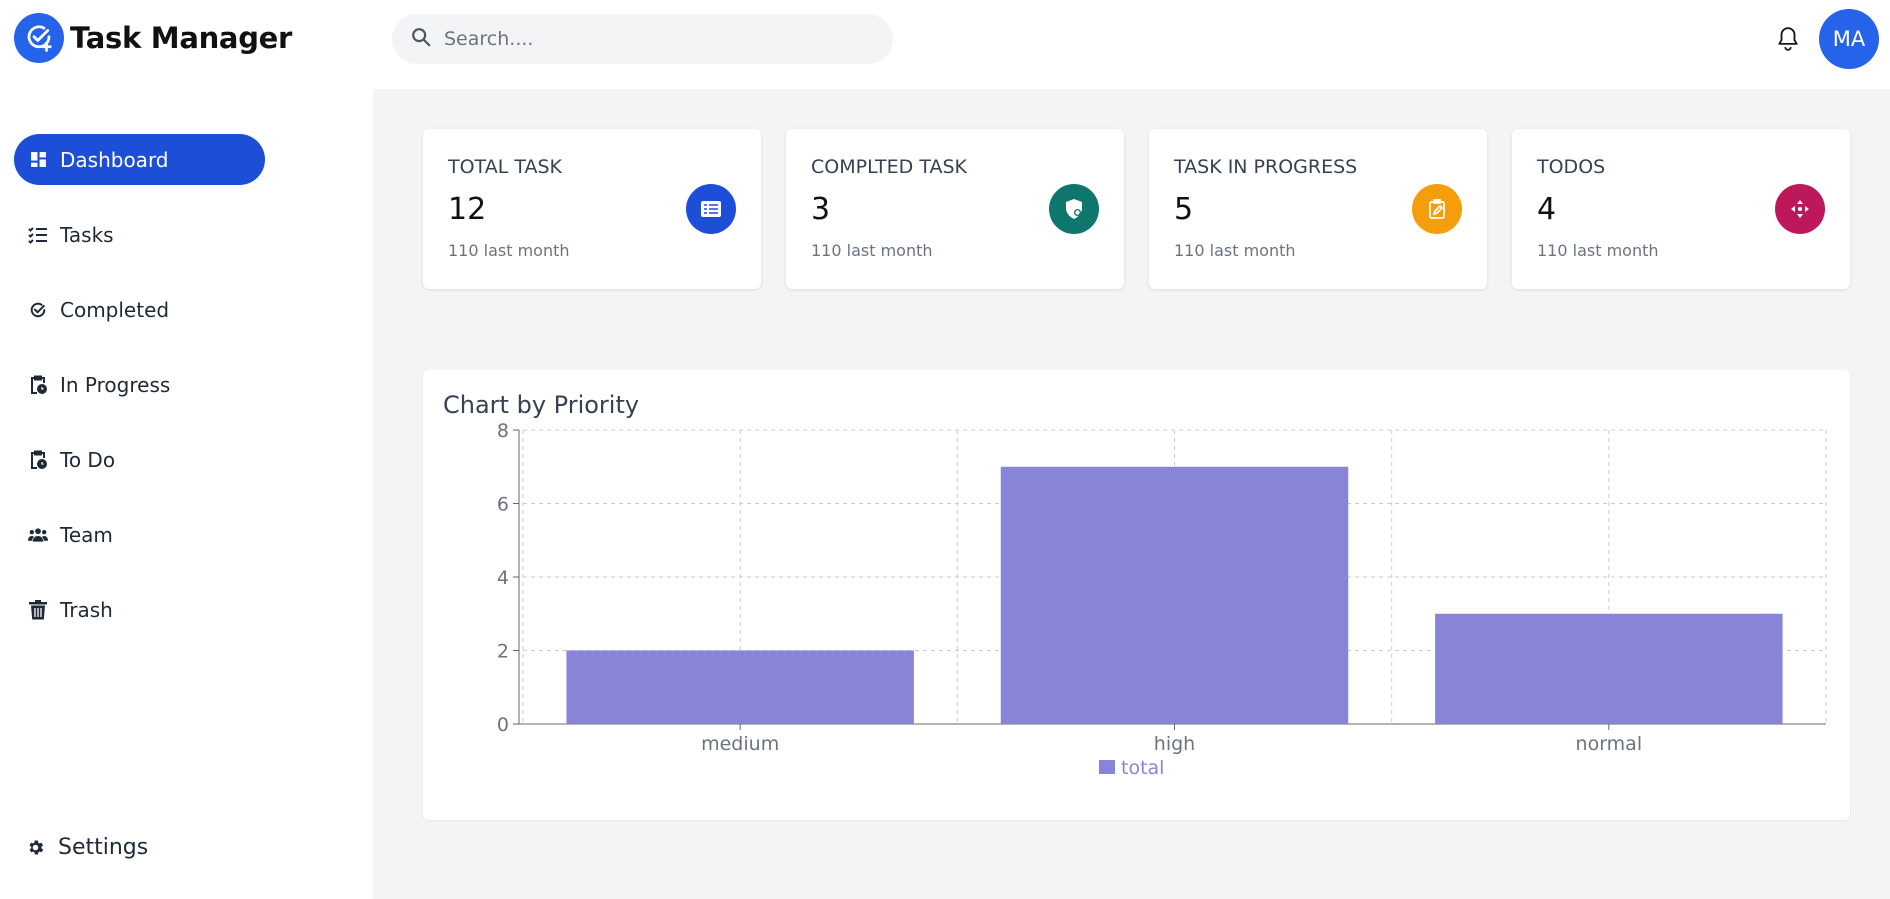 The width and height of the screenshot is (1890, 899). Describe the element at coordinates (103, 847) in the screenshot. I see `settings-label: Settings` at that location.